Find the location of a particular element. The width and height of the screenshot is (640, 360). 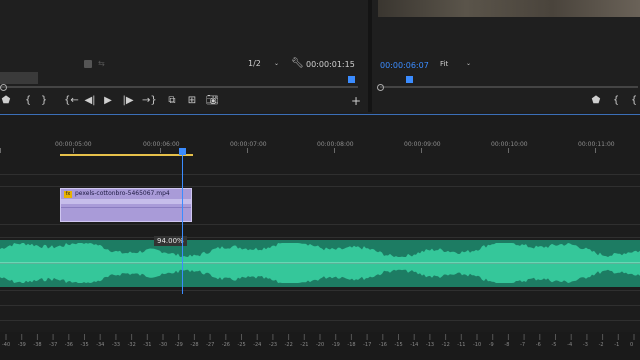

go-to-in-icon: { is located at coordinates (634, 101).